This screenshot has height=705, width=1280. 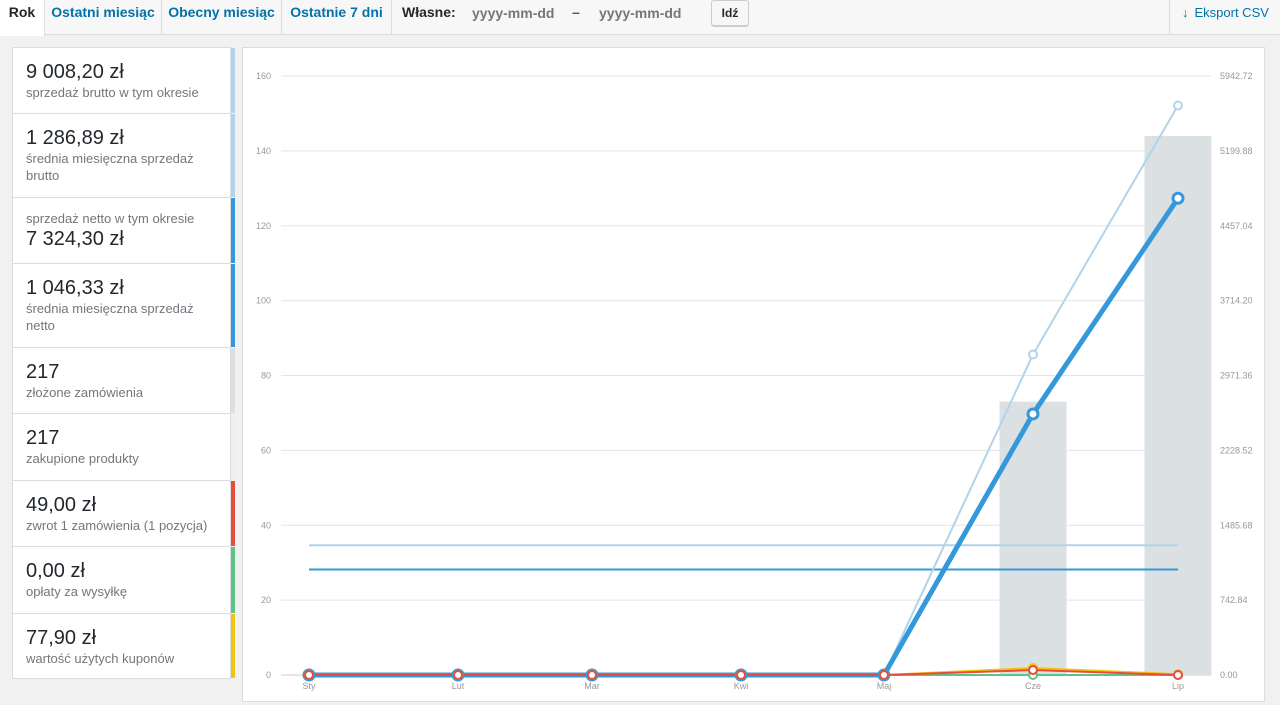 What do you see at coordinates (75, 239) in the screenshot?
I see `legend-value: 7 324,30 zł` at bounding box center [75, 239].